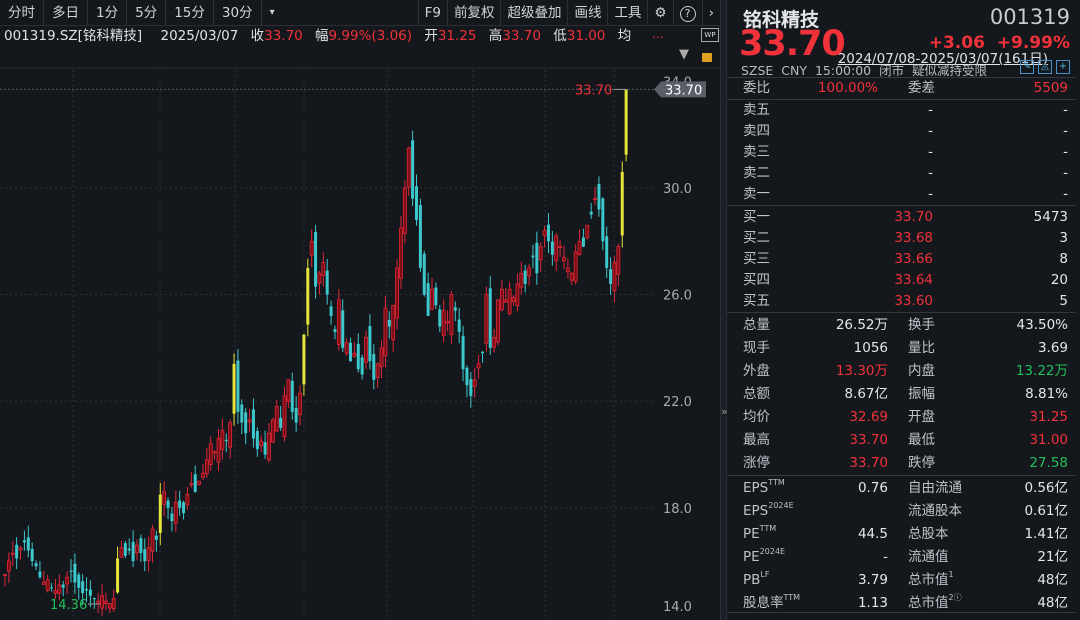 This screenshot has width=1080, height=620. I want to click on tools-button: 工具, so click(627, 13).